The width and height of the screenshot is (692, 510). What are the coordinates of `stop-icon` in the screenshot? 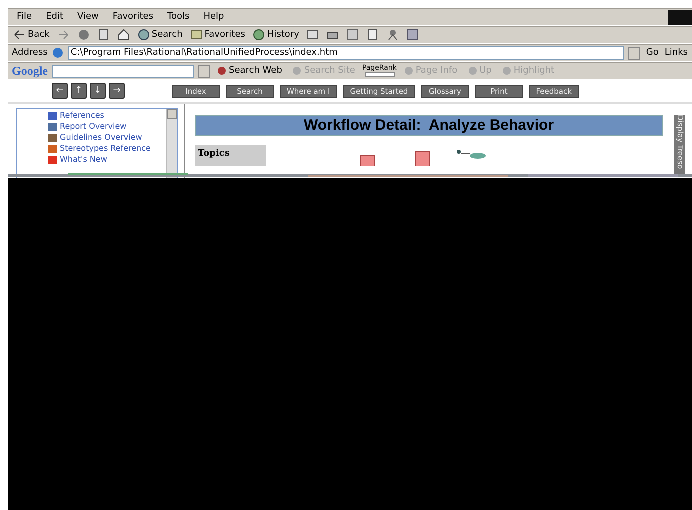 It's located at (84, 35).